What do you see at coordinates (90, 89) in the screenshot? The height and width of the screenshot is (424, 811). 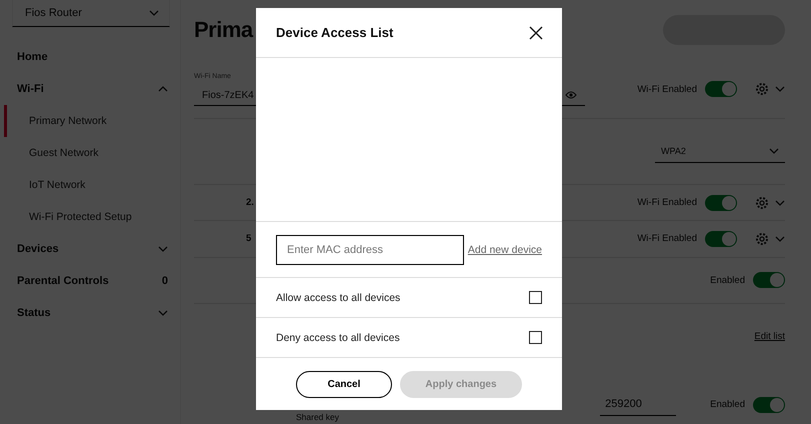 I see `nav-item: Wi-Fi` at bounding box center [90, 89].